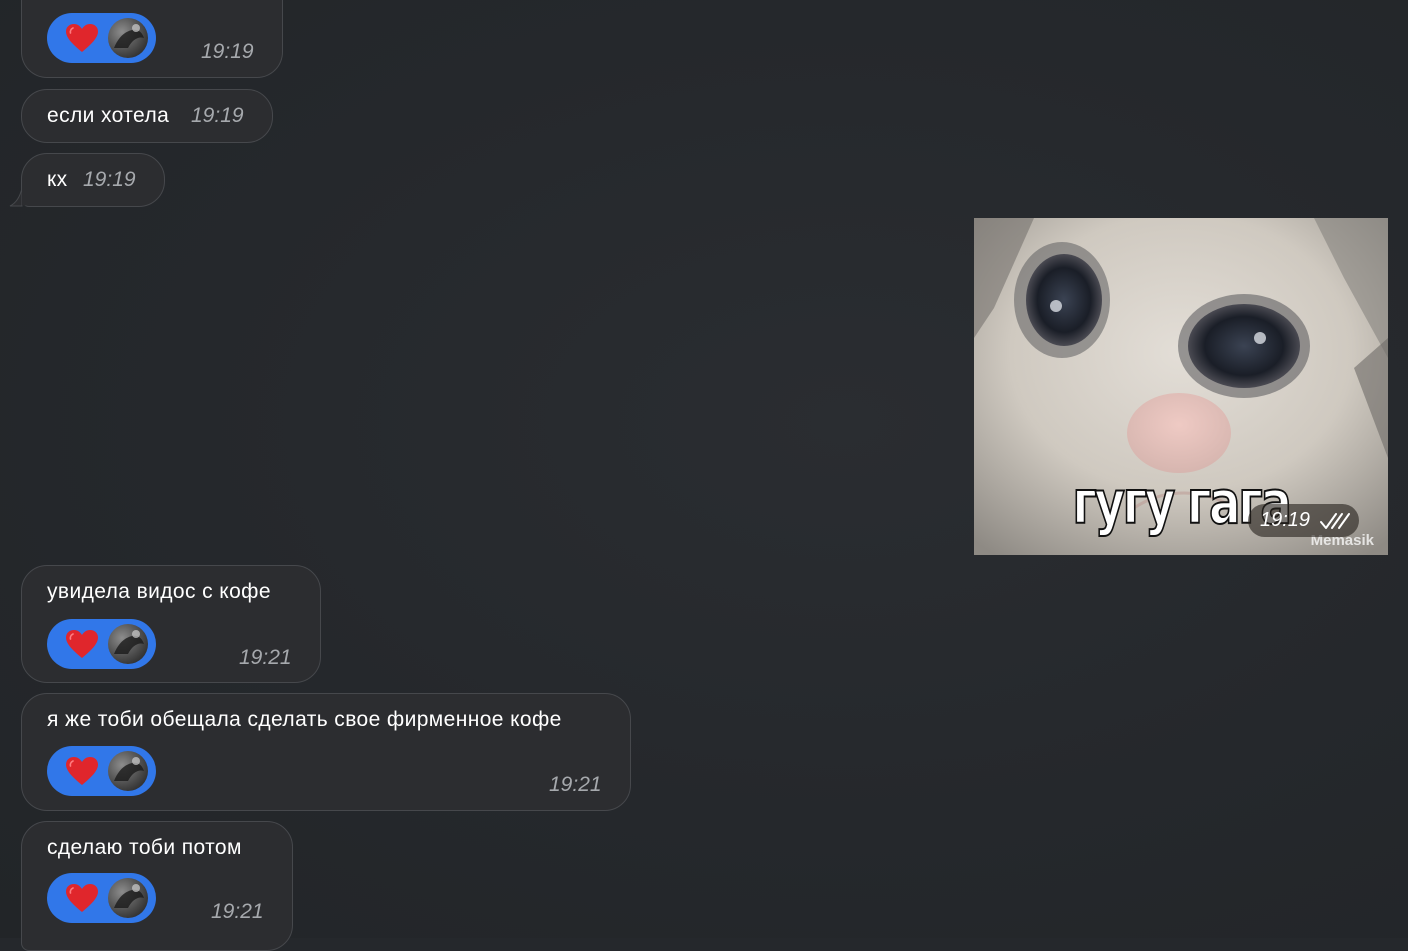 This screenshot has width=1408, height=951. I want to click on message-bubble: сделаю тоби потом 19:21, so click(157, 886).